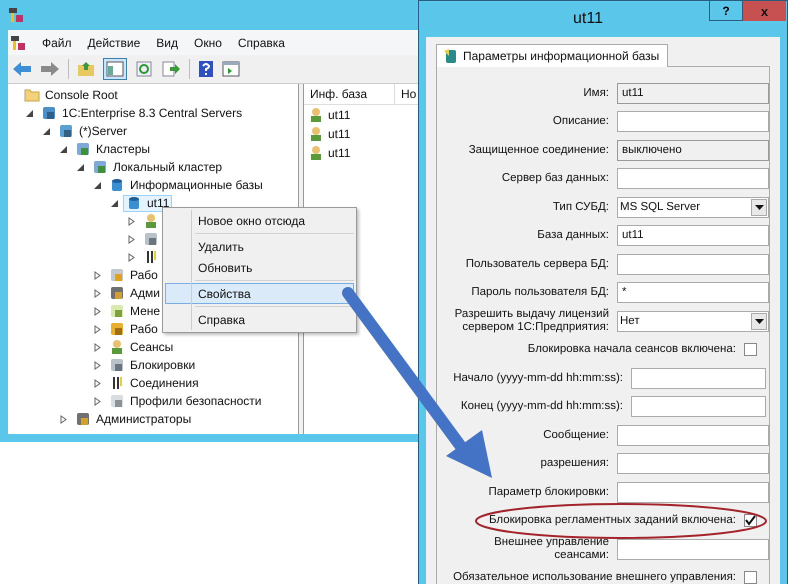 This screenshot has width=788, height=584. I want to click on tree-item: Профили безопасности, so click(196, 401).